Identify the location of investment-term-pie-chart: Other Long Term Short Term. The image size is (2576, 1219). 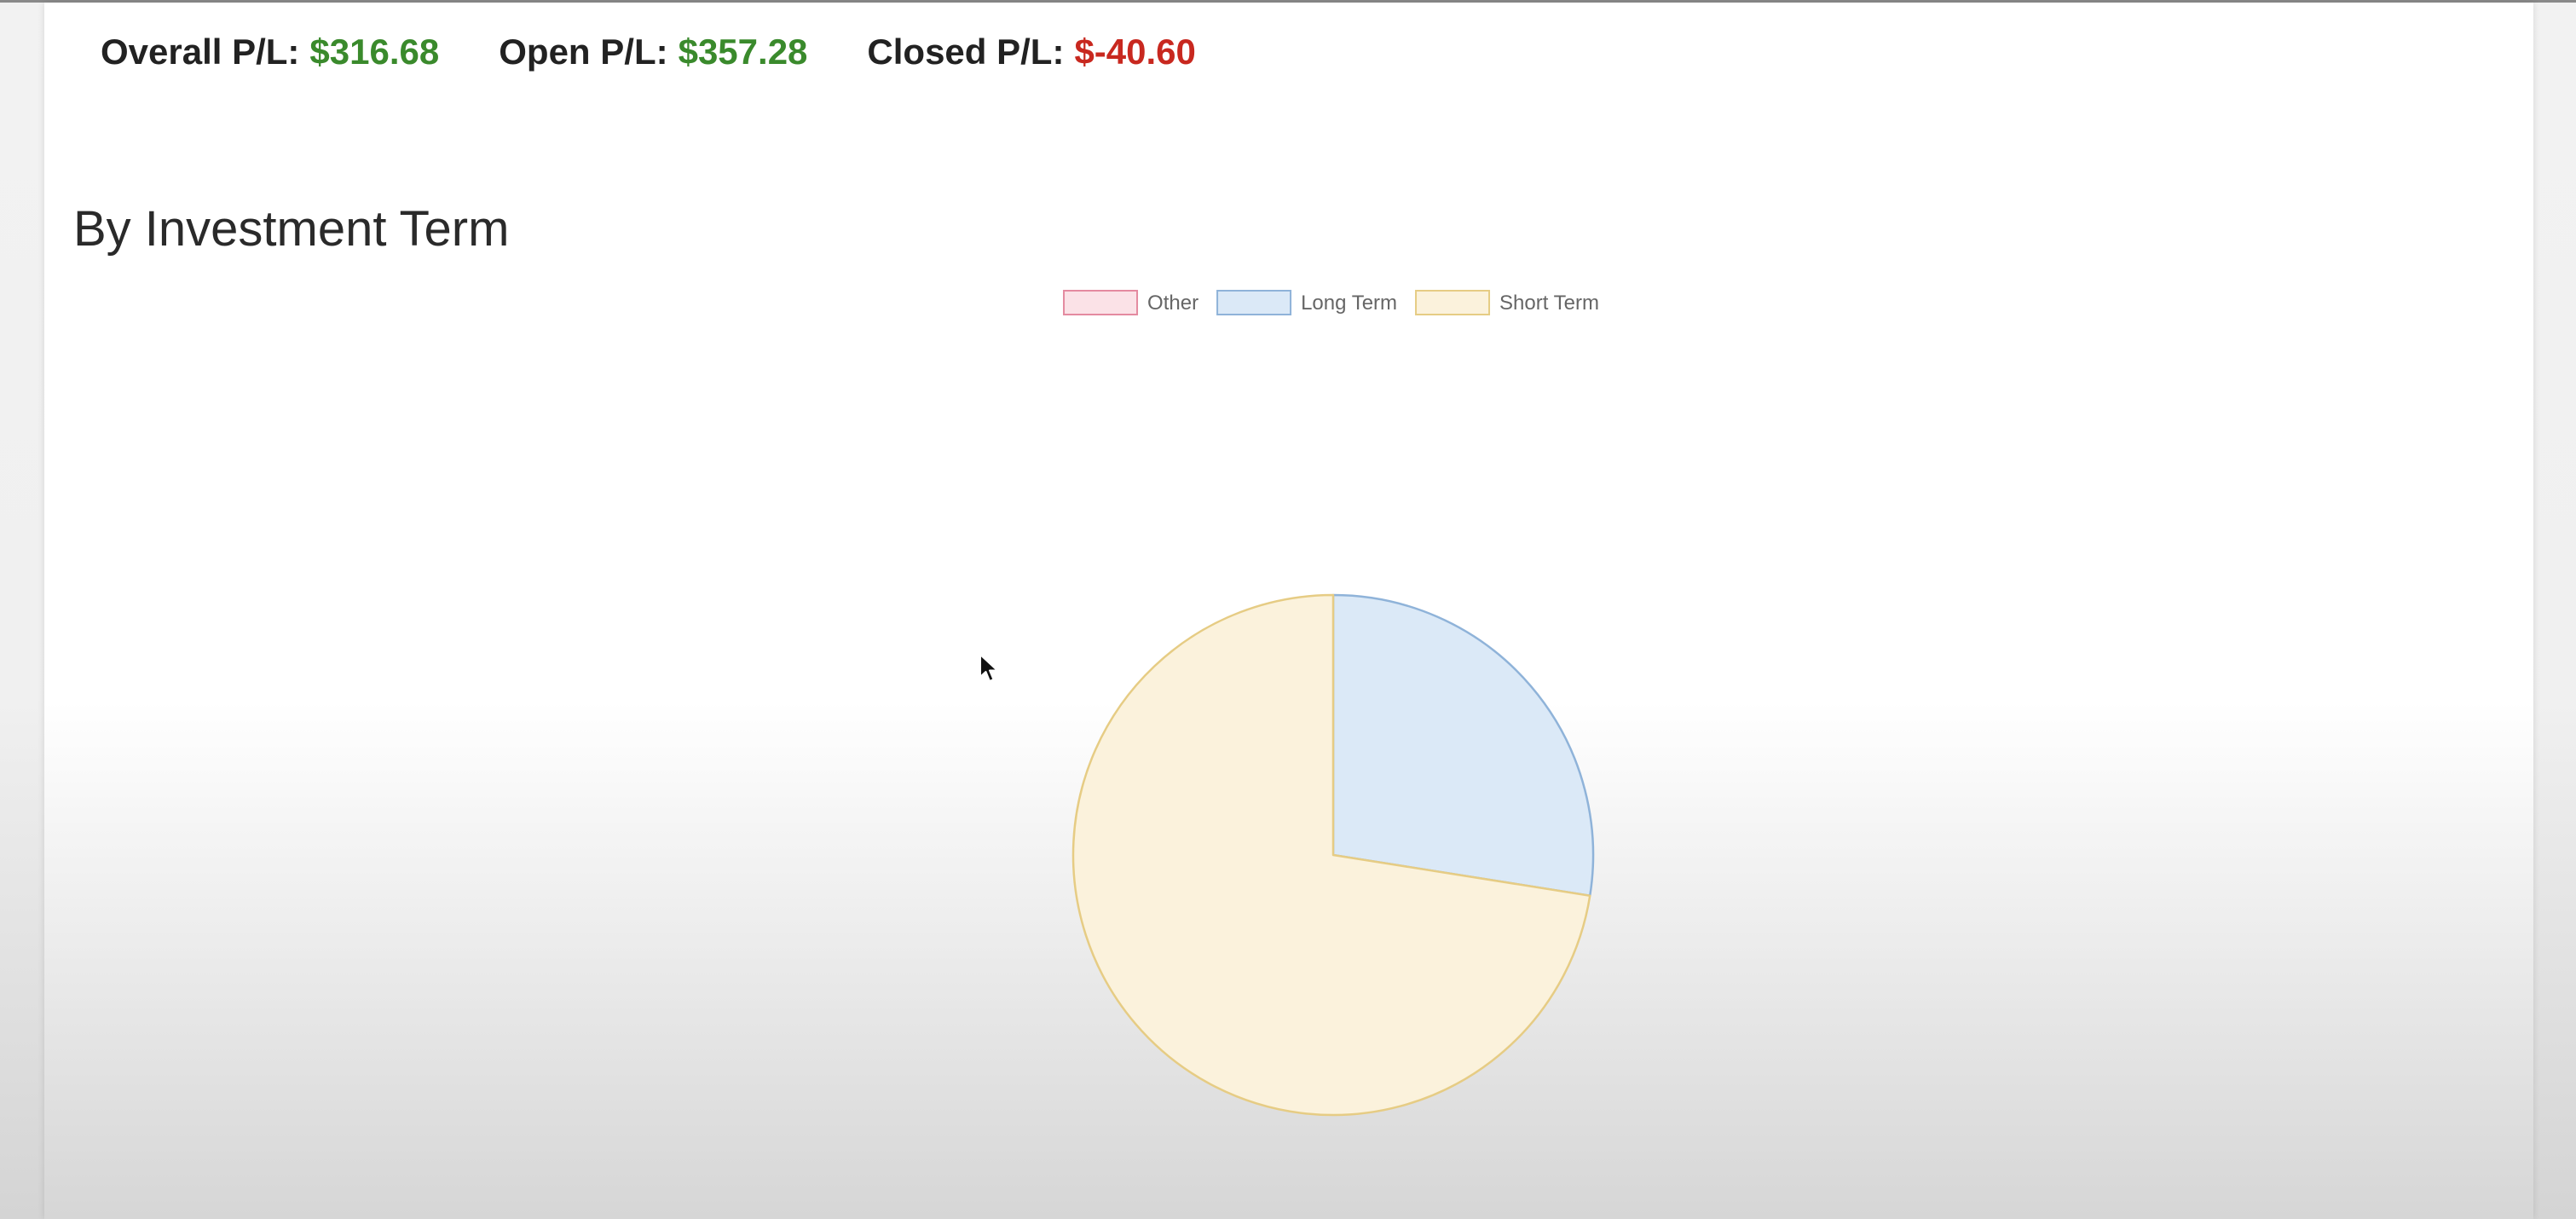
(1331, 703).